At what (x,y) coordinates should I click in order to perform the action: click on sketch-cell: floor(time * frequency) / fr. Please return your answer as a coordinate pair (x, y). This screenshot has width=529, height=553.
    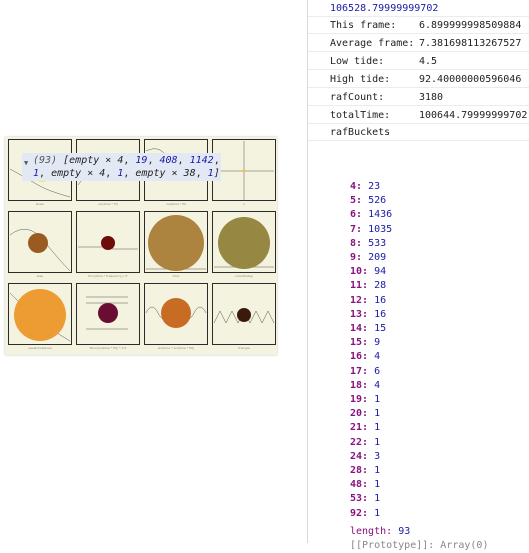
    Looking at the image, I should click on (108, 244).